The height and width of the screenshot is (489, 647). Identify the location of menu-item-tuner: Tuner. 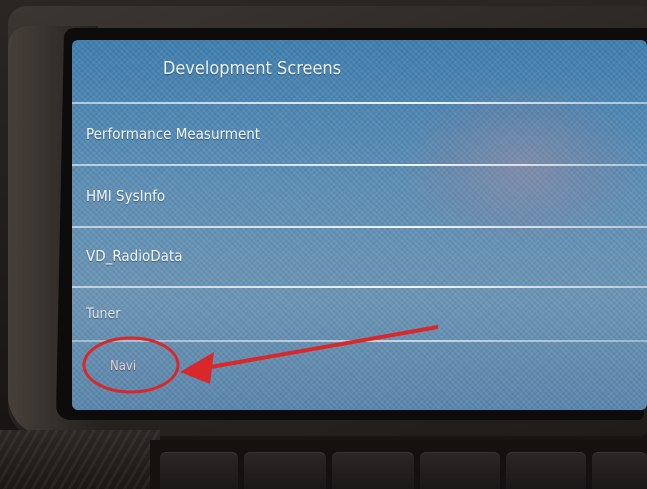
(356, 314).